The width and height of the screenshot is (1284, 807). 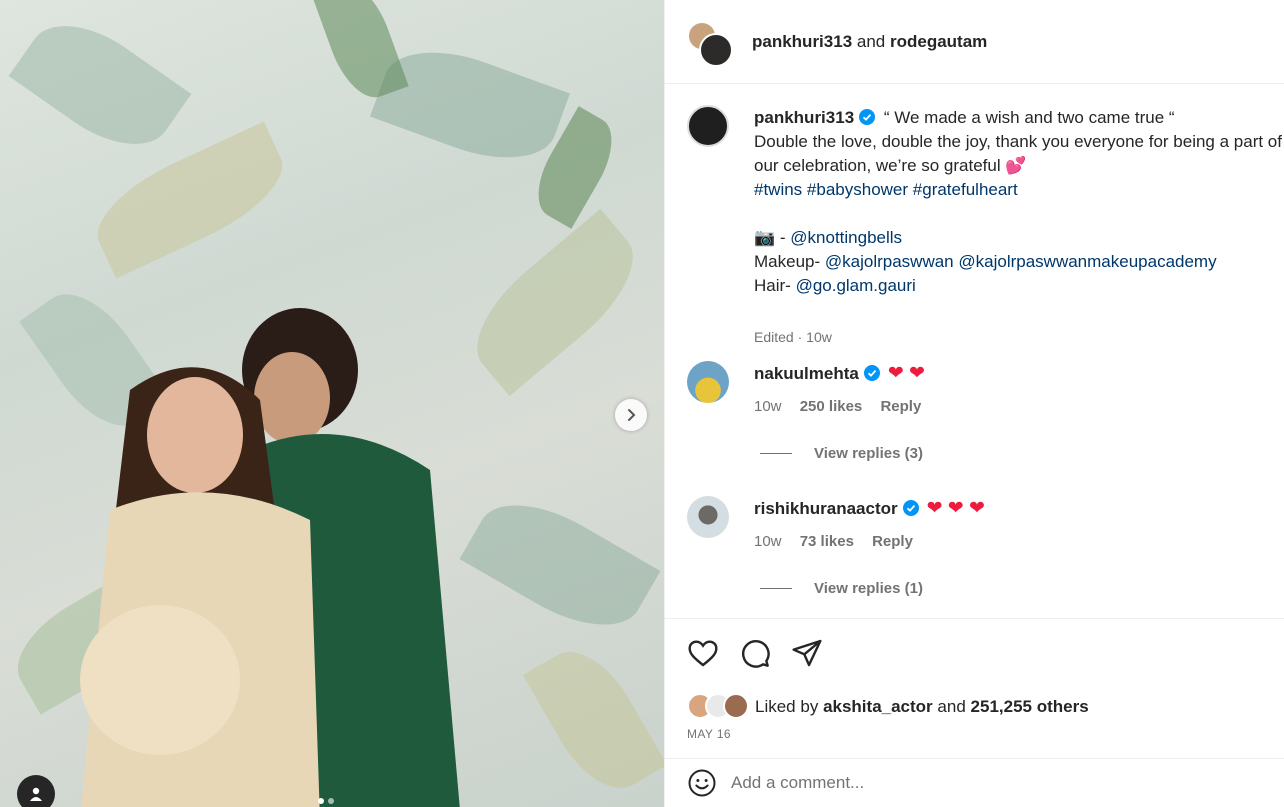 What do you see at coordinates (1030, 707) in the screenshot?
I see `likes-count-link: 251,255 others` at bounding box center [1030, 707].